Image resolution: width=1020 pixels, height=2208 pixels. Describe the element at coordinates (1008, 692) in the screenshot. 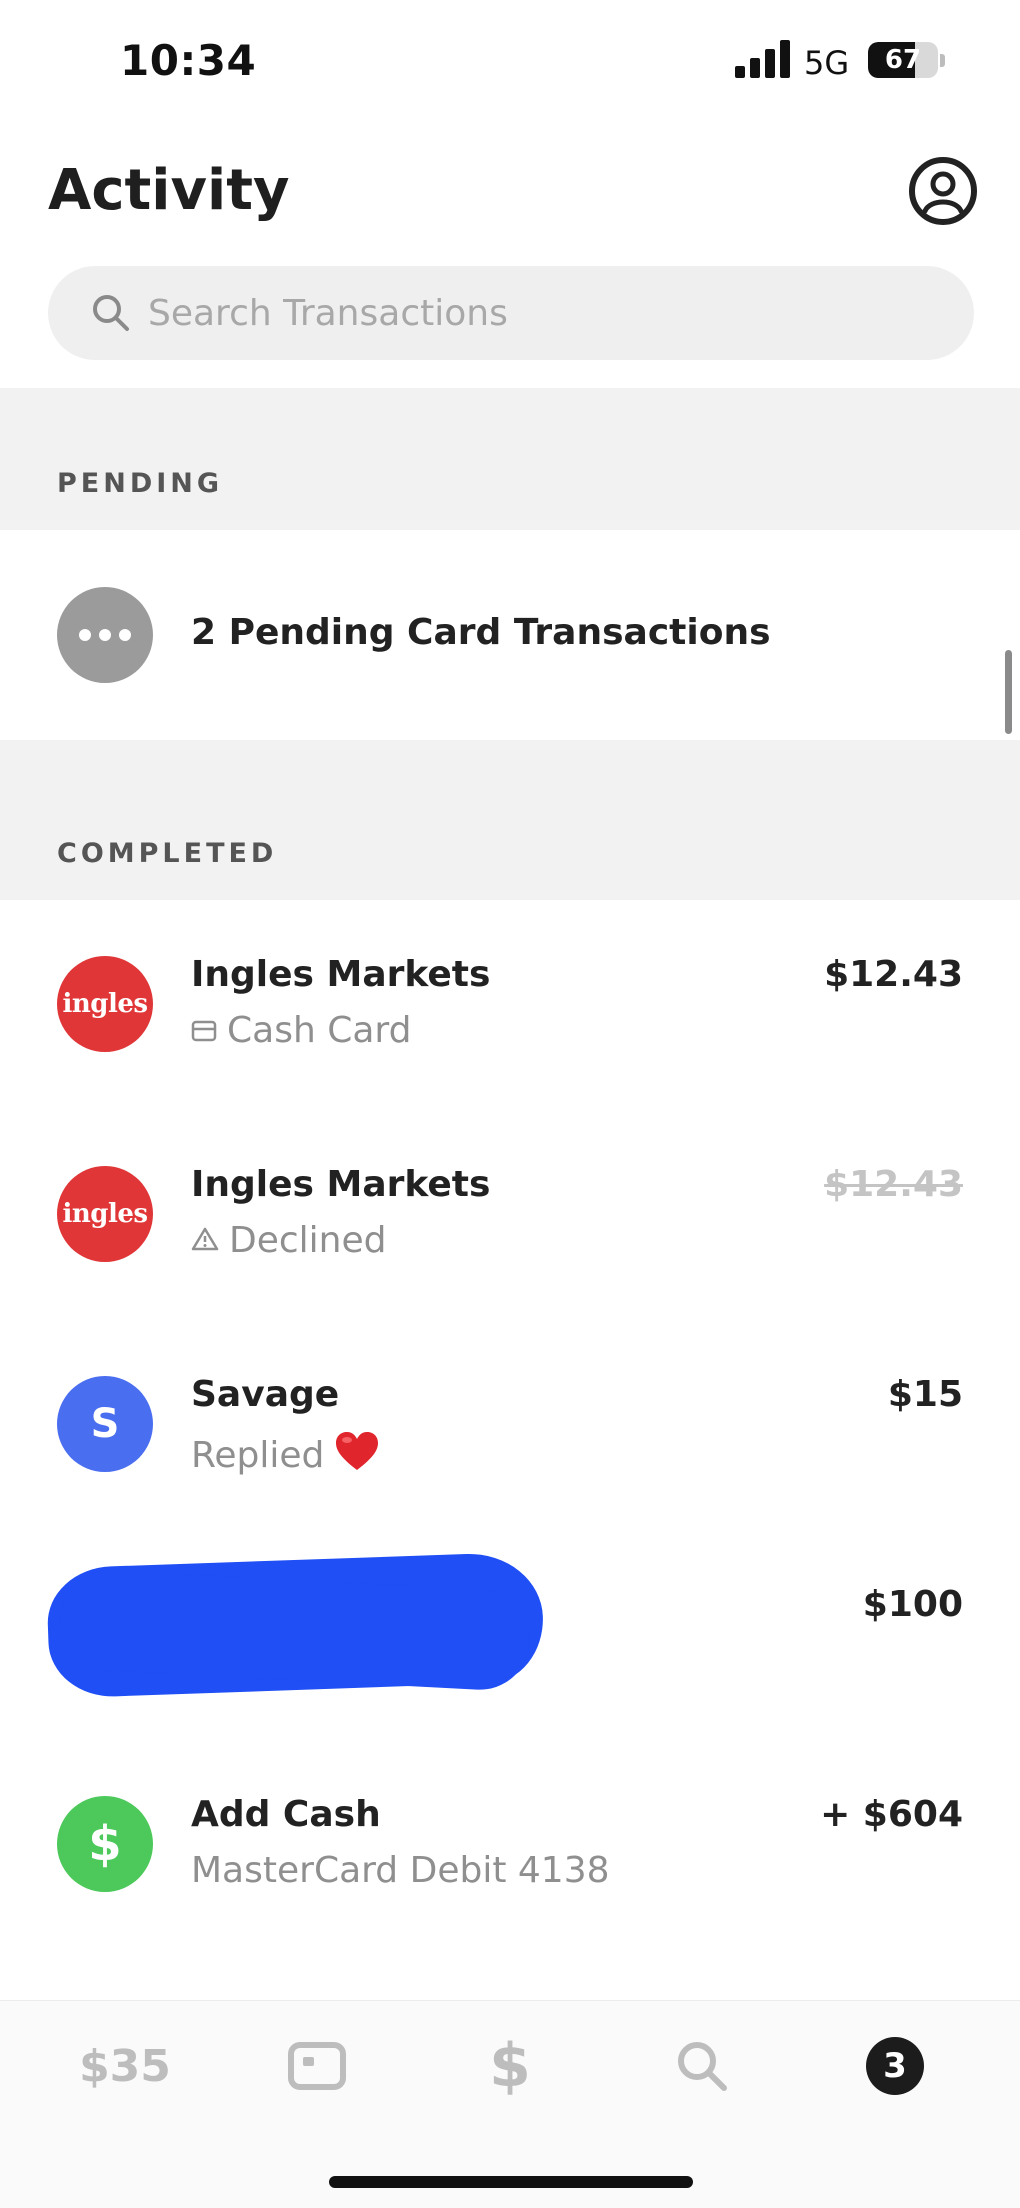

I see `scrollbar` at that location.